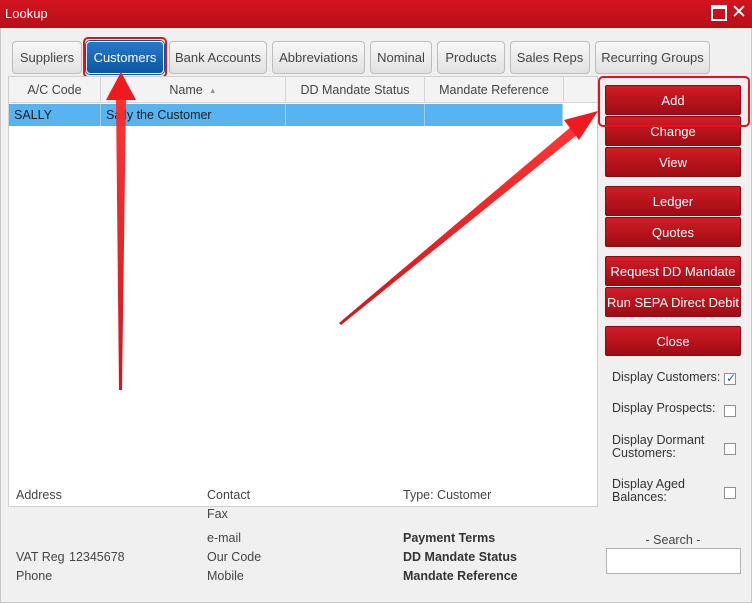 The height and width of the screenshot is (603, 752). What do you see at coordinates (26, 13) in the screenshot?
I see `window-title: Lookup` at bounding box center [26, 13].